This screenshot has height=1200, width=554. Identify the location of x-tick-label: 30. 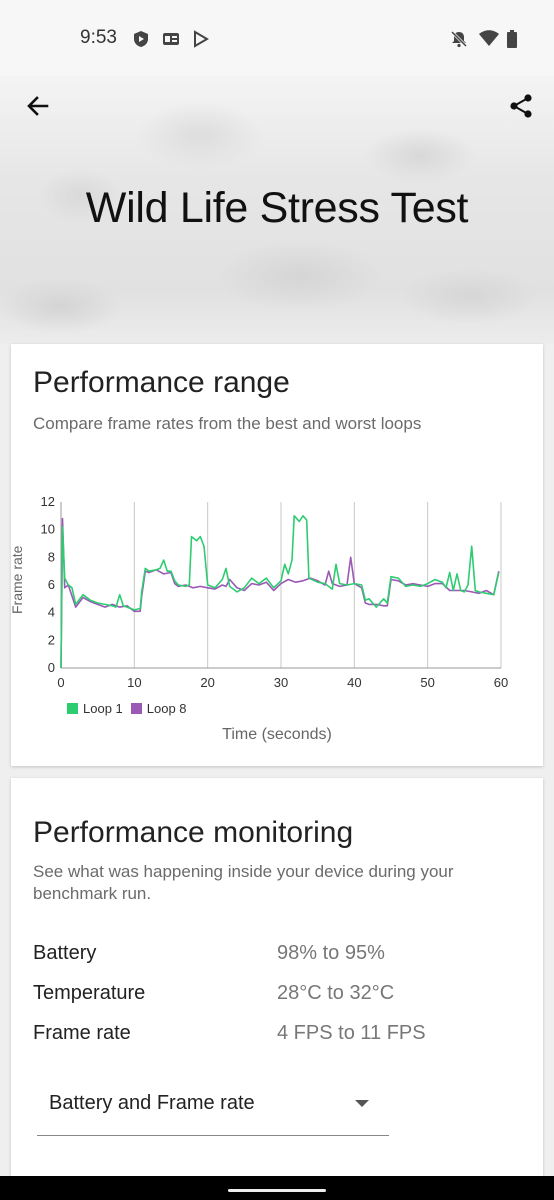
(281, 682).